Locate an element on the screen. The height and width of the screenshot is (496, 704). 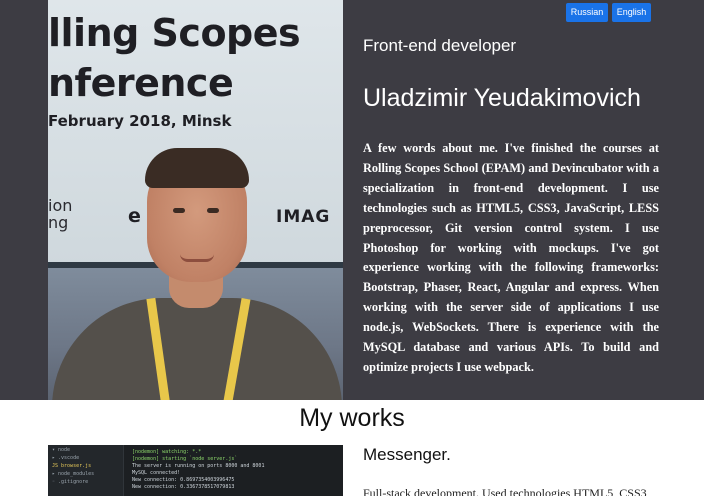
terminal-line: [nodemon] watching: *.* is located at coordinates (167, 452).